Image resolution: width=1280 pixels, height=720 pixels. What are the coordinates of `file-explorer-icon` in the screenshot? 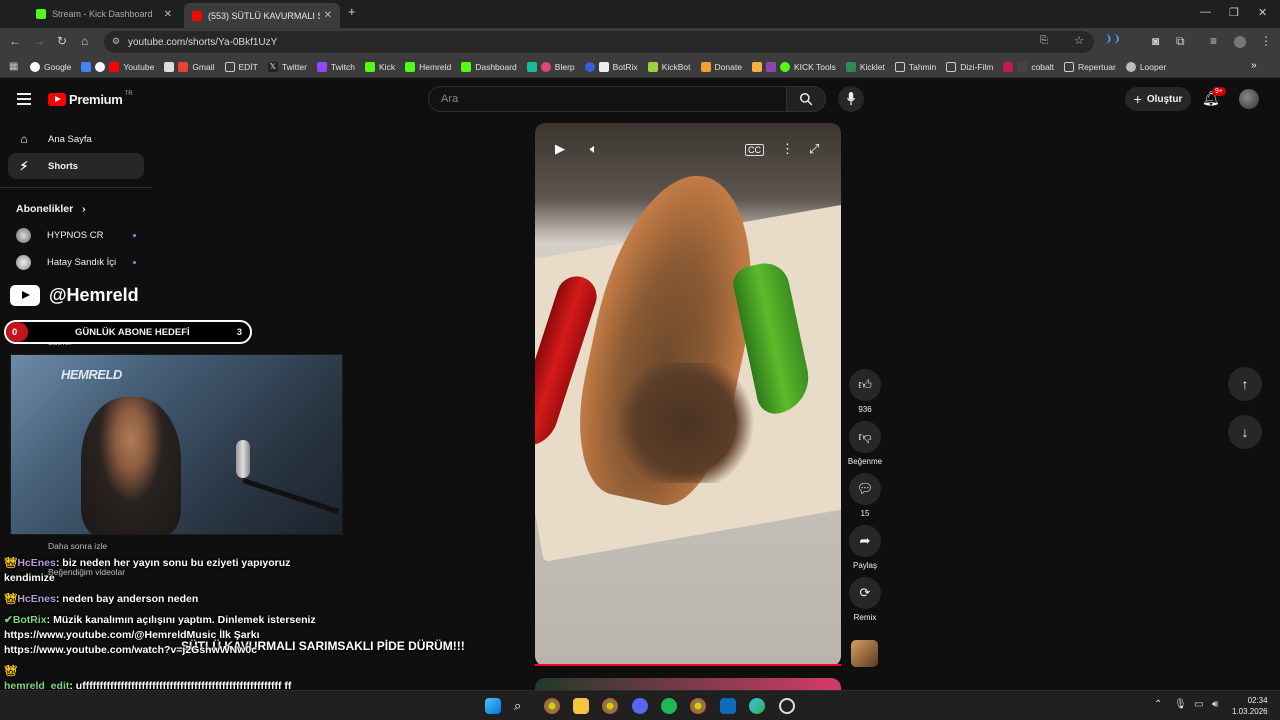 It's located at (581, 706).